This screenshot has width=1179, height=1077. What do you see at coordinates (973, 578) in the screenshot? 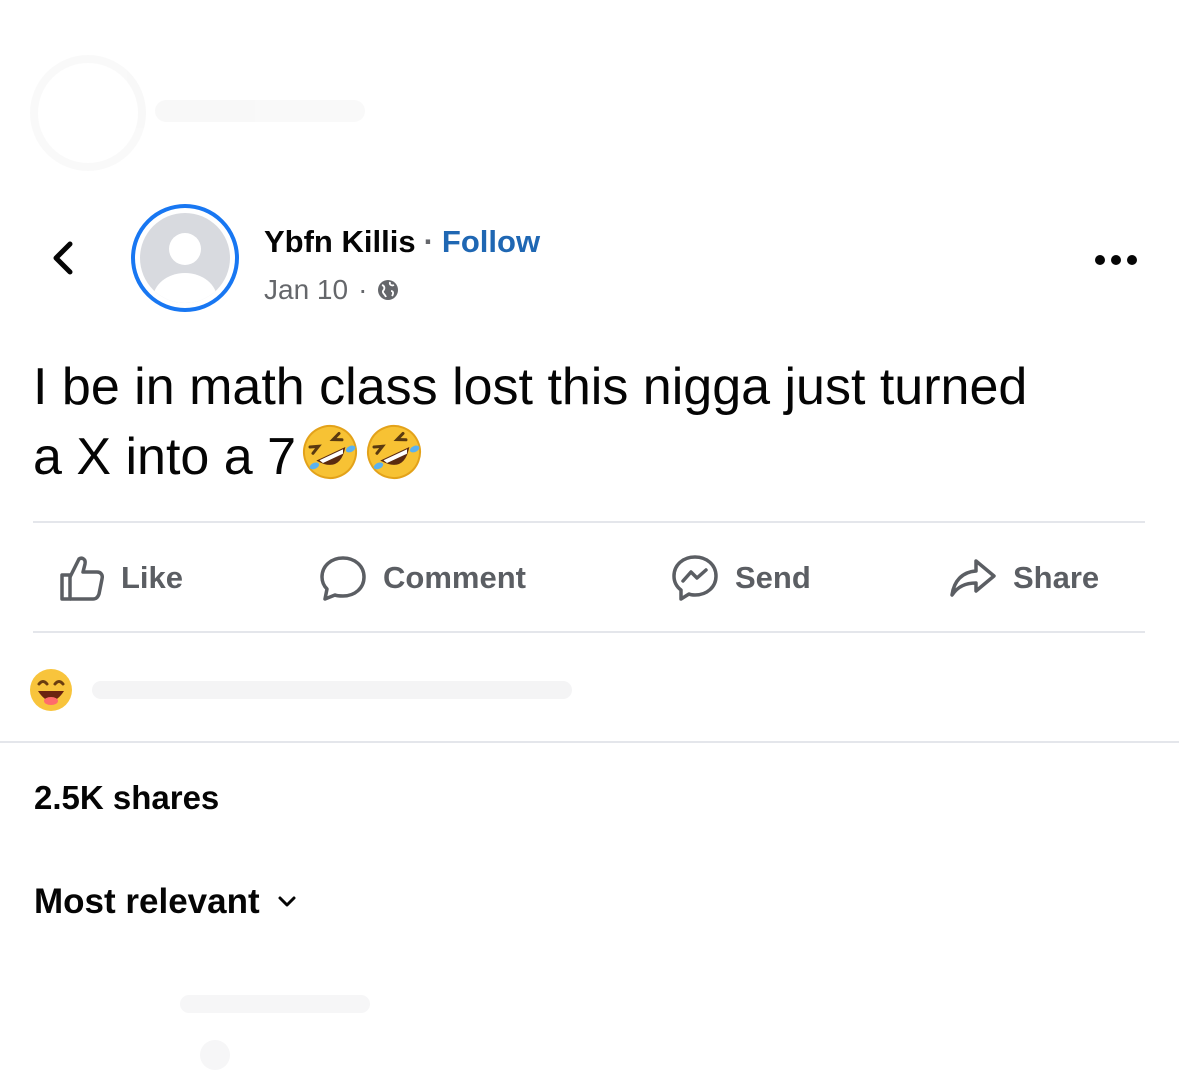
I see `share-arrow-icon` at bounding box center [973, 578].